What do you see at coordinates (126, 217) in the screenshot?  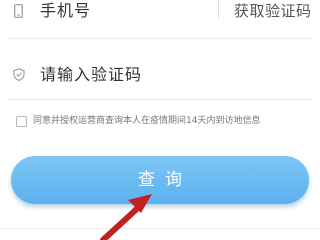 I see `annotation-arrow-icon` at bounding box center [126, 217].